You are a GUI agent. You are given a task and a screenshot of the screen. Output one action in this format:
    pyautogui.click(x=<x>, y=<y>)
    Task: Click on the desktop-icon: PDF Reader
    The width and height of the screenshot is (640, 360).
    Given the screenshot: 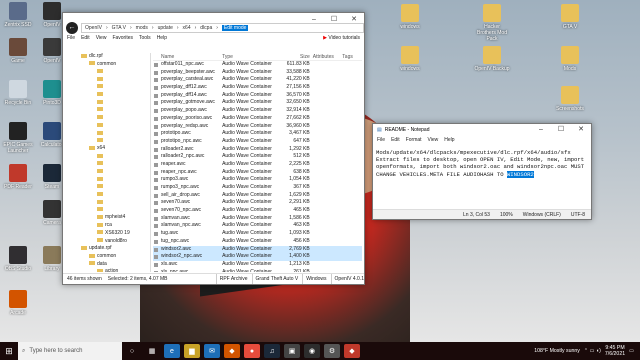 What is the action you would take?
    pyautogui.click(x=18, y=177)
    